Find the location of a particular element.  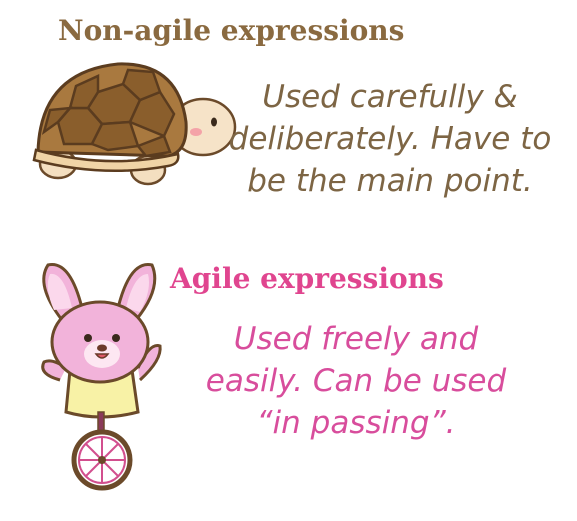

non-agile-description-line: deliberately. Have to is located at coordinates (390, 139).